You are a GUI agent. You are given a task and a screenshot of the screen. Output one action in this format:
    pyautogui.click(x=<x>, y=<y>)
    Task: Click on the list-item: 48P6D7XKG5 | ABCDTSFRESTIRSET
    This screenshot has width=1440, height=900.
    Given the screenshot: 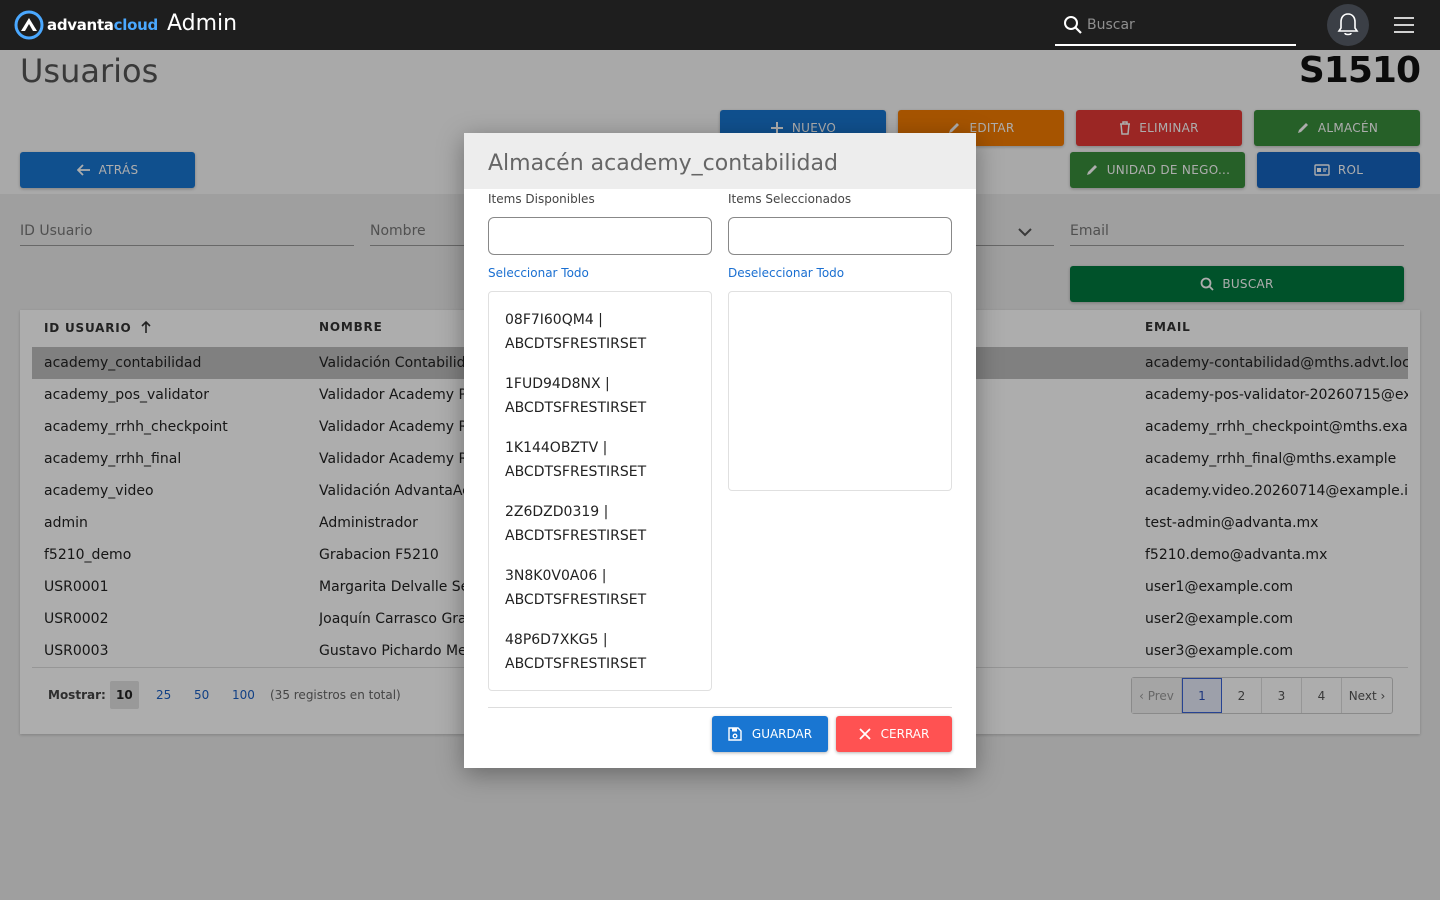 What is the action you would take?
    pyautogui.click(x=600, y=652)
    